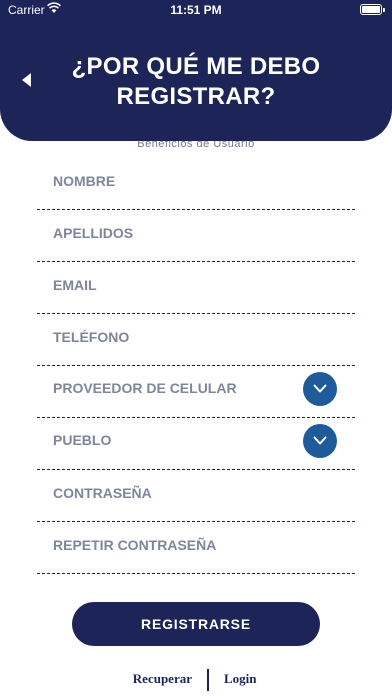  I want to click on back-button, so click(28, 80).